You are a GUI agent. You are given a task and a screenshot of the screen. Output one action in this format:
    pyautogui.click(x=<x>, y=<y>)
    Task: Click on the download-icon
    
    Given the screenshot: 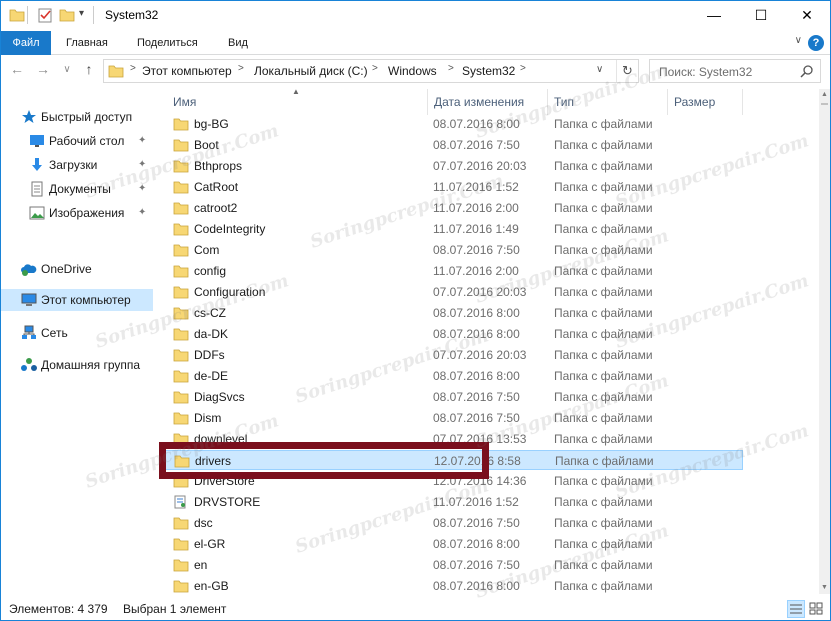 What is the action you would take?
    pyautogui.click(x=37, y=165)
    